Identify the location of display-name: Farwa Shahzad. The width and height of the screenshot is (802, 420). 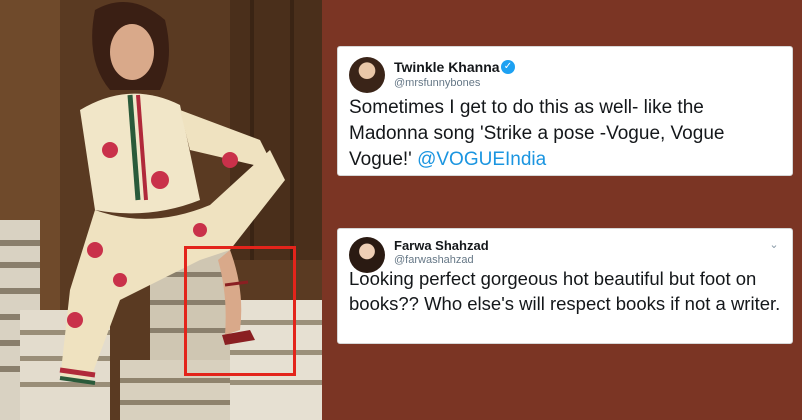
(441, 245).